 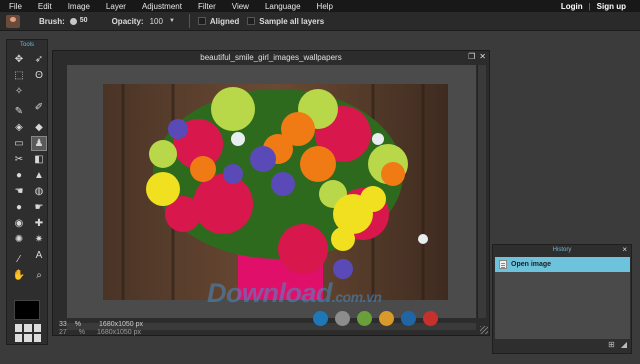 What do you see at coordinates (78, 6) in the screenshot?
I see `menu-image: Image` at bounding box center [78, 6].